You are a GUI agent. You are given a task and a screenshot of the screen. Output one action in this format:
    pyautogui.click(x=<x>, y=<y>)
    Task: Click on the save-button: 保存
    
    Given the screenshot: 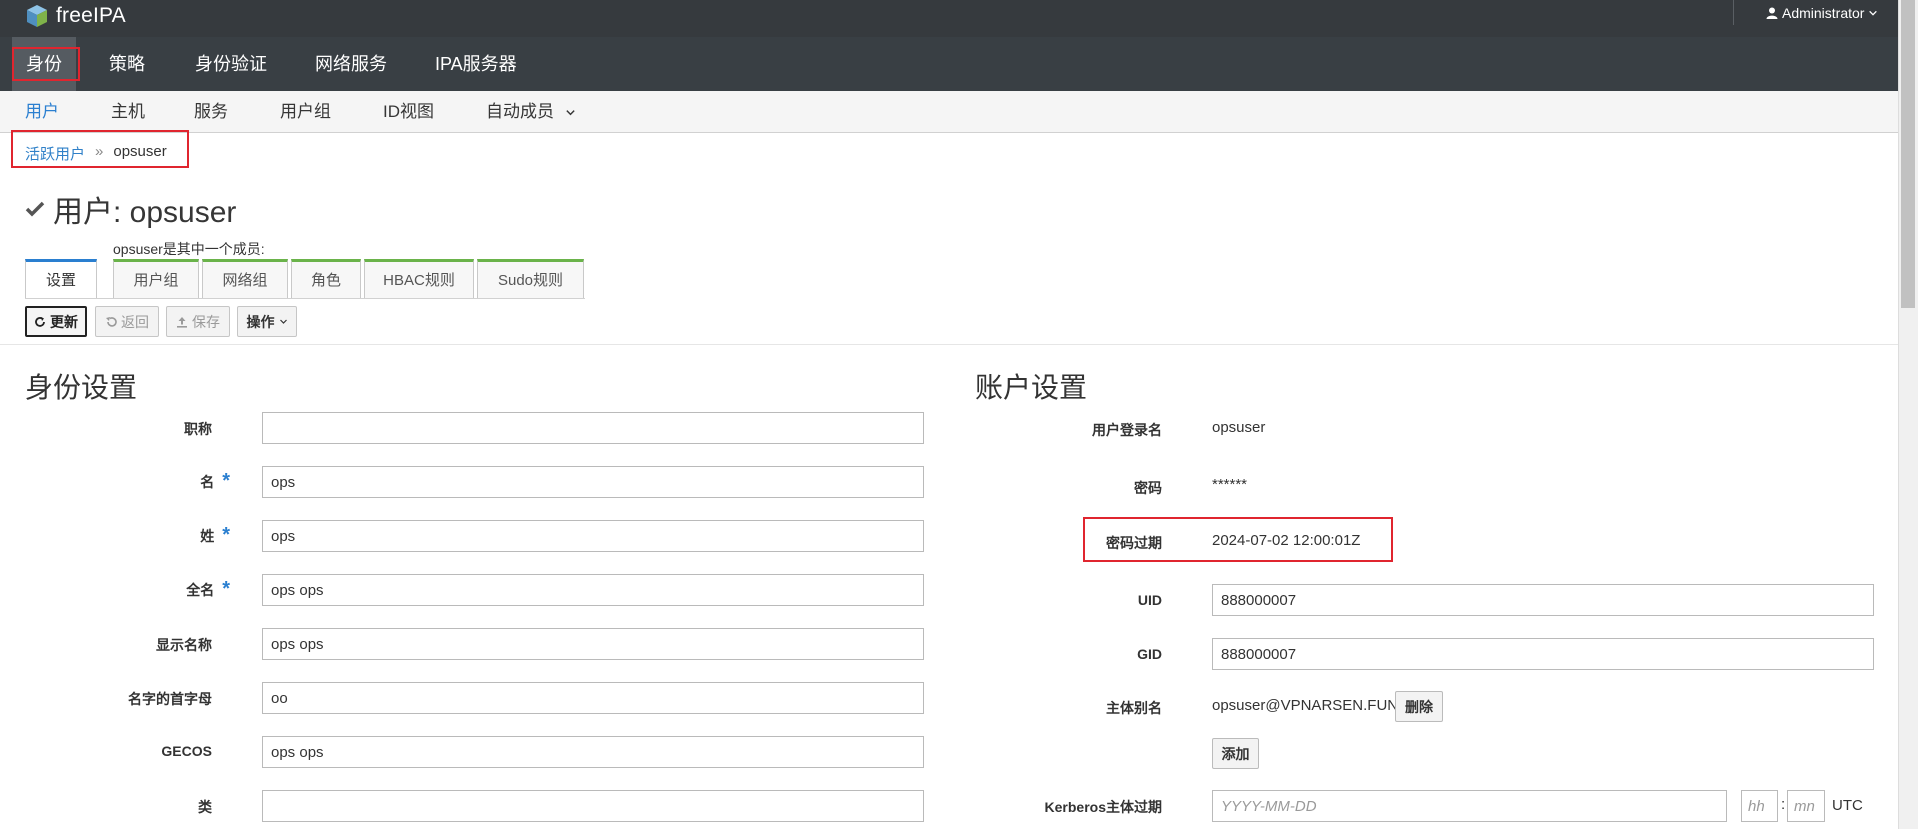 What is the action you would take?
    pyautogui.click(x=198, y=321)
    